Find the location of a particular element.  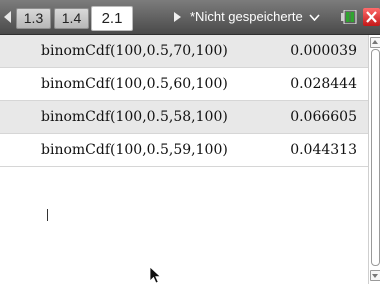

scroll-thumb is located at coordinates (375, 157).